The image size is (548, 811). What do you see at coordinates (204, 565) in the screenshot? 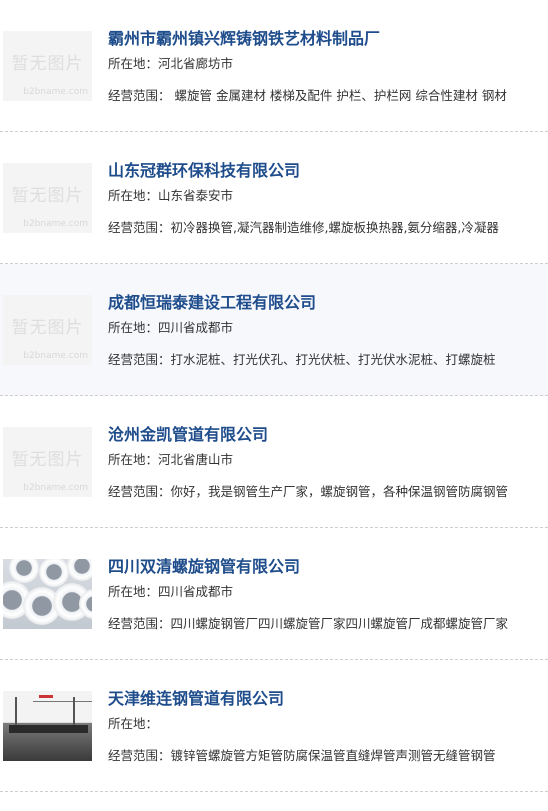
I see `company-name-link: 四川双清螺旋钢管有限公司` at bounding box center [204, 565].